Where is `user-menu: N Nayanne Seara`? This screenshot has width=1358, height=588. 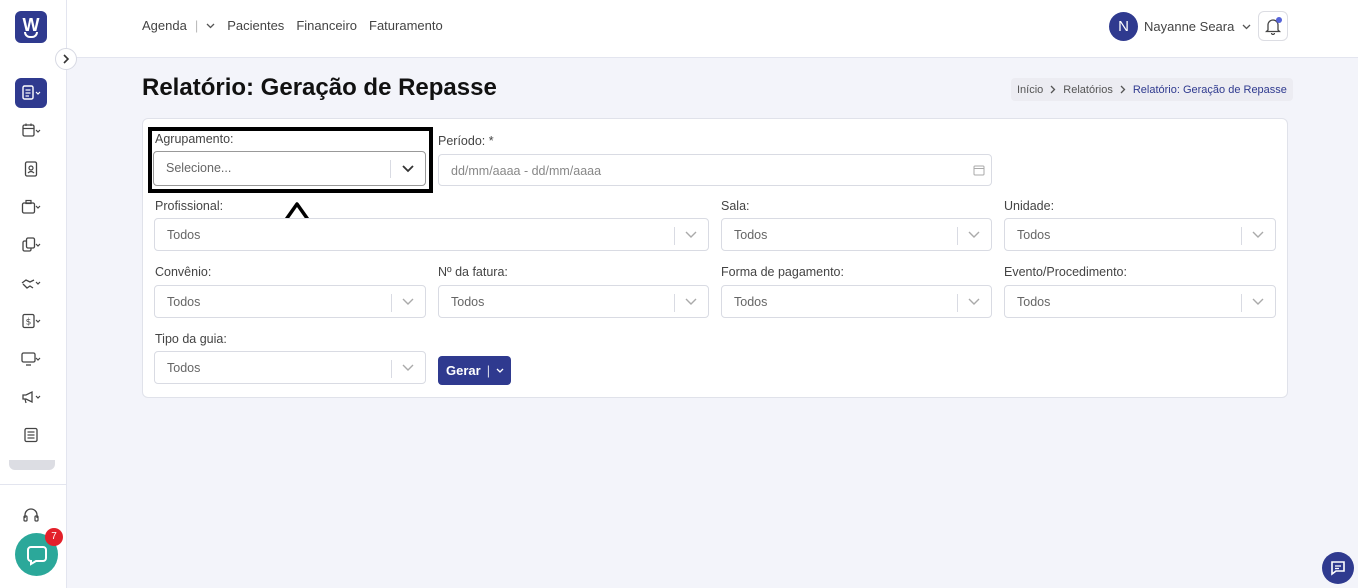 user-menu: N Nayanne Seara is located at coordinates (1180, 26).